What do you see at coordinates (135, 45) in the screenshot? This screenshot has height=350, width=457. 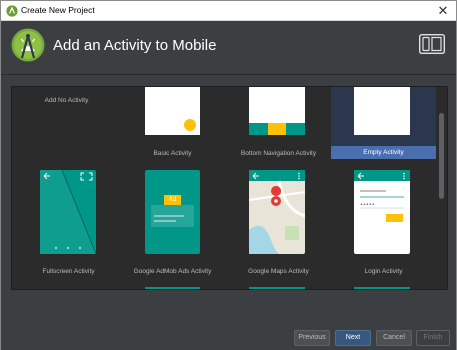 I see `page-title: Add an Activity to Mobile` at bounding box center [135, 45].